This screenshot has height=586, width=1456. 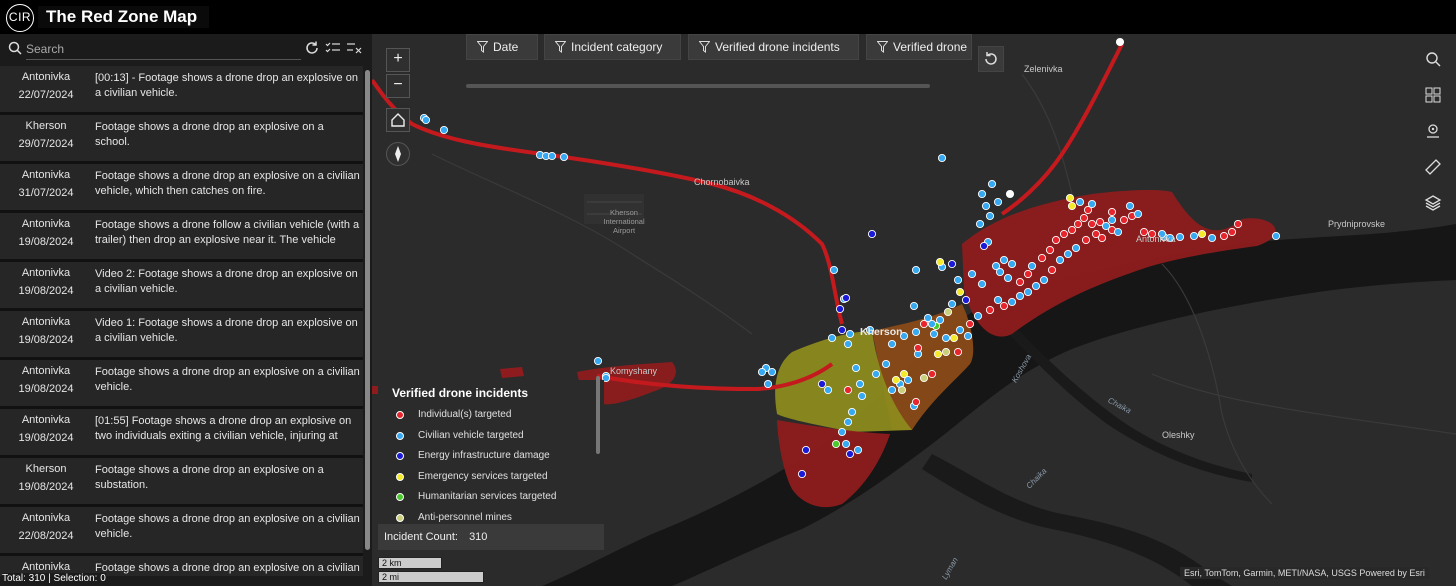 What do you see at coordinates (398, 154) in the screenshot?
I see `compass-button` at bounding box center [398, 154].